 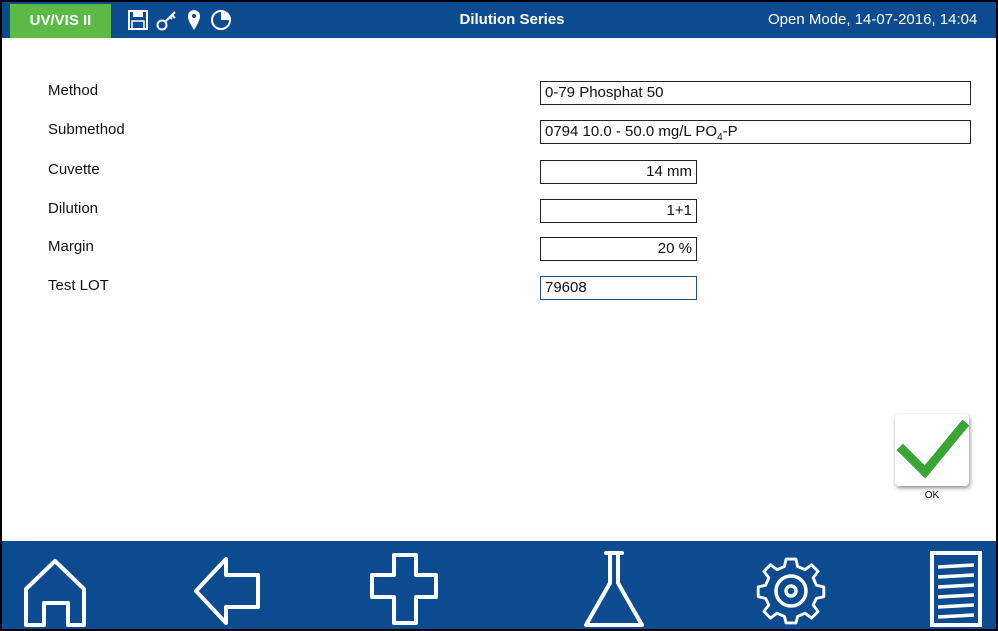 I want to click on bottom-navigation-bar, so click(x=499, y=585).